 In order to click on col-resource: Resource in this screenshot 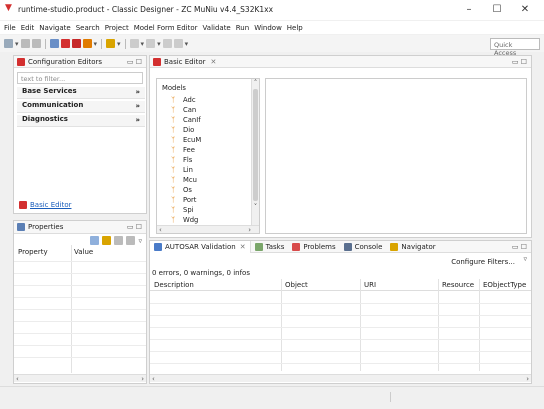, I will do `click(458, 285)`.